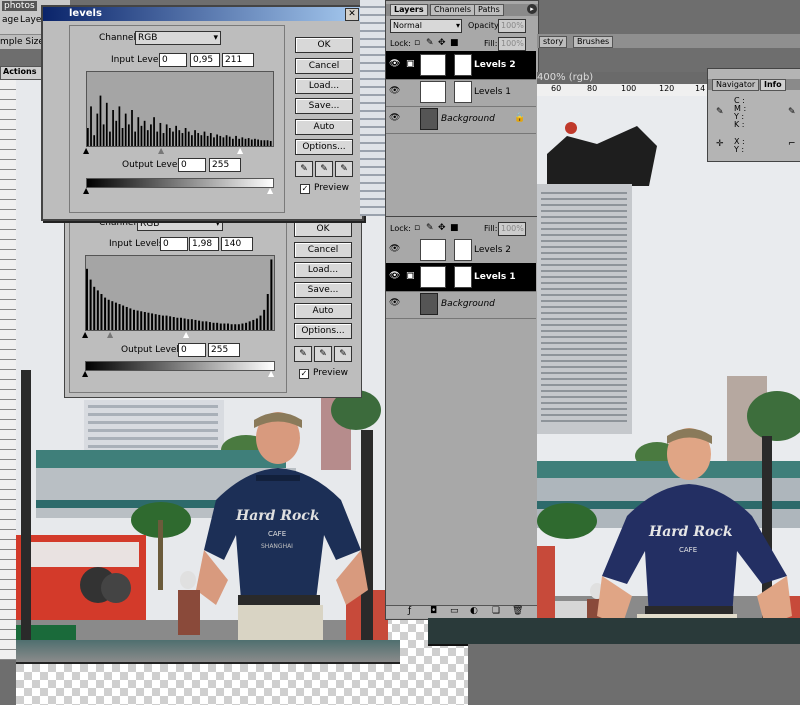 This screenshot has height=705, width=800. I want to click on add-mask-icon: ◘, so click(433, 611).